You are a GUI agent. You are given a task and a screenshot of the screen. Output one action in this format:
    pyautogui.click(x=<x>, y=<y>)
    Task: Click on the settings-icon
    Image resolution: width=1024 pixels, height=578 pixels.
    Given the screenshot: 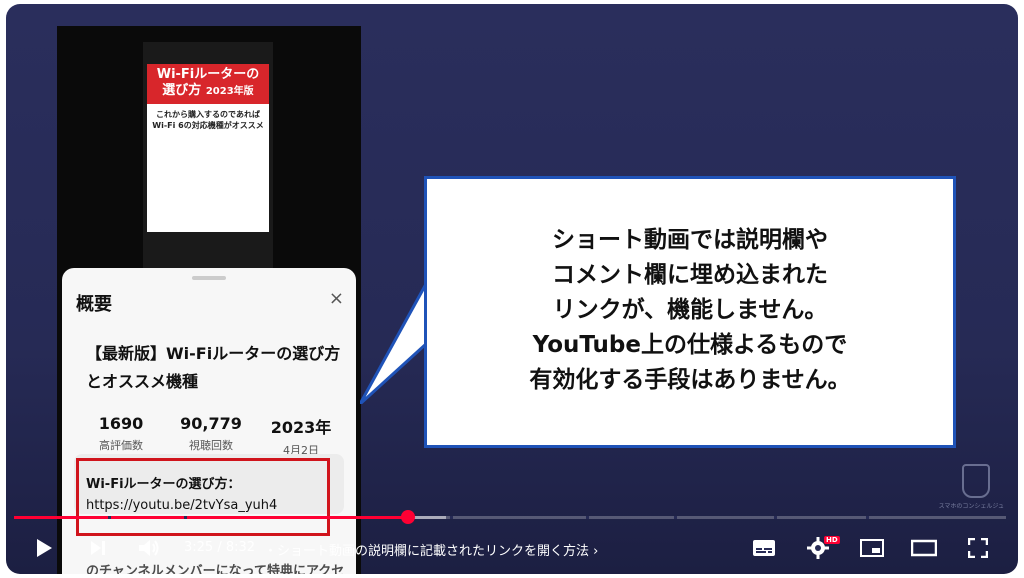 What is the action you would take?
    pyautogui.click(x=818, y=548)
    